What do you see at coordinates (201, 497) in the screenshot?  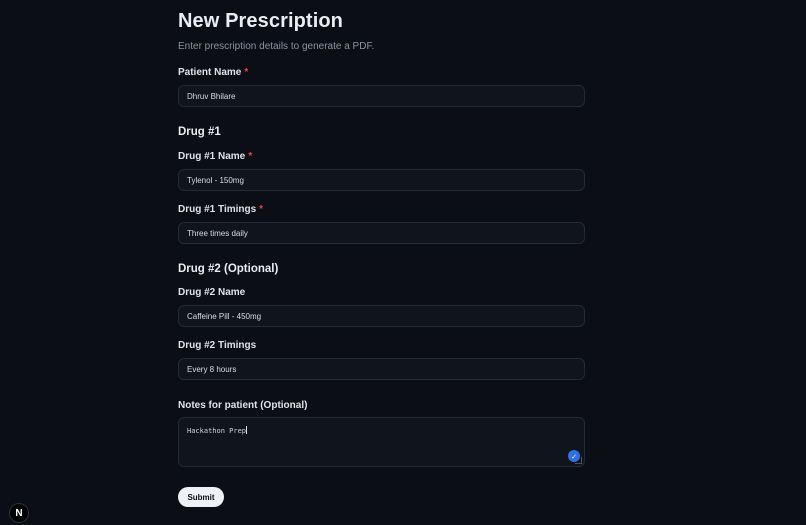 I see `submit-button: Submit` at bounding box center [201, 497].